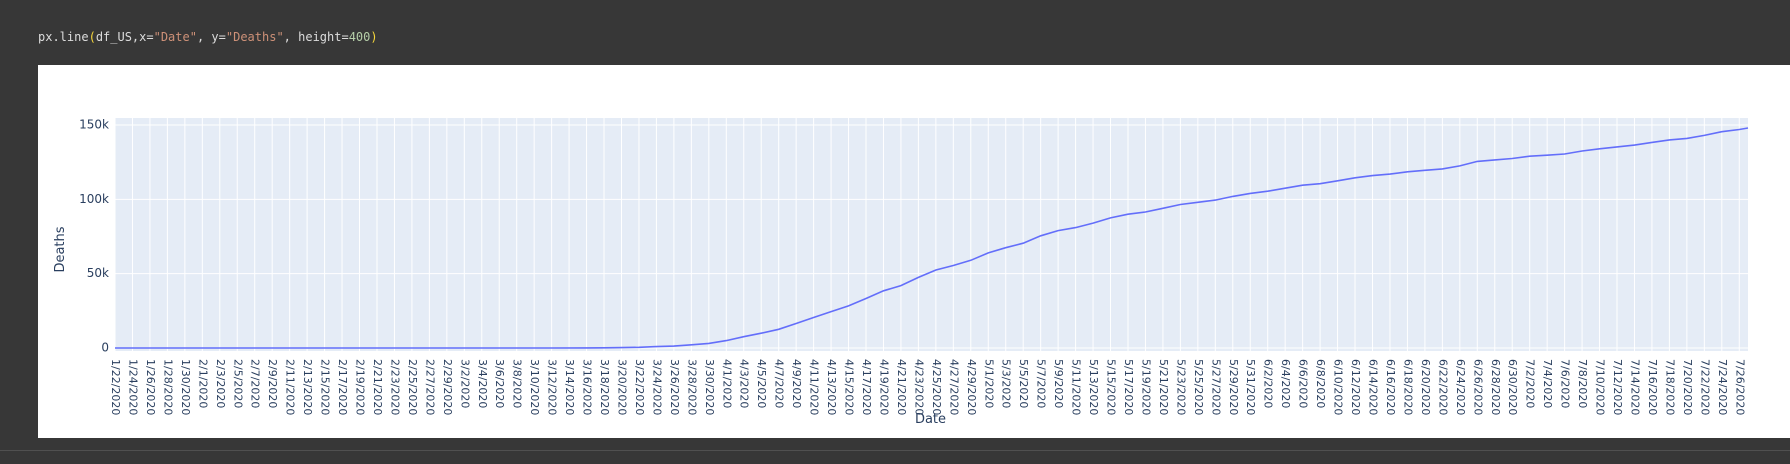 The image size is (1790, 464). I want to click on x-tick-label: 2/23/2020, so click(394, 387).